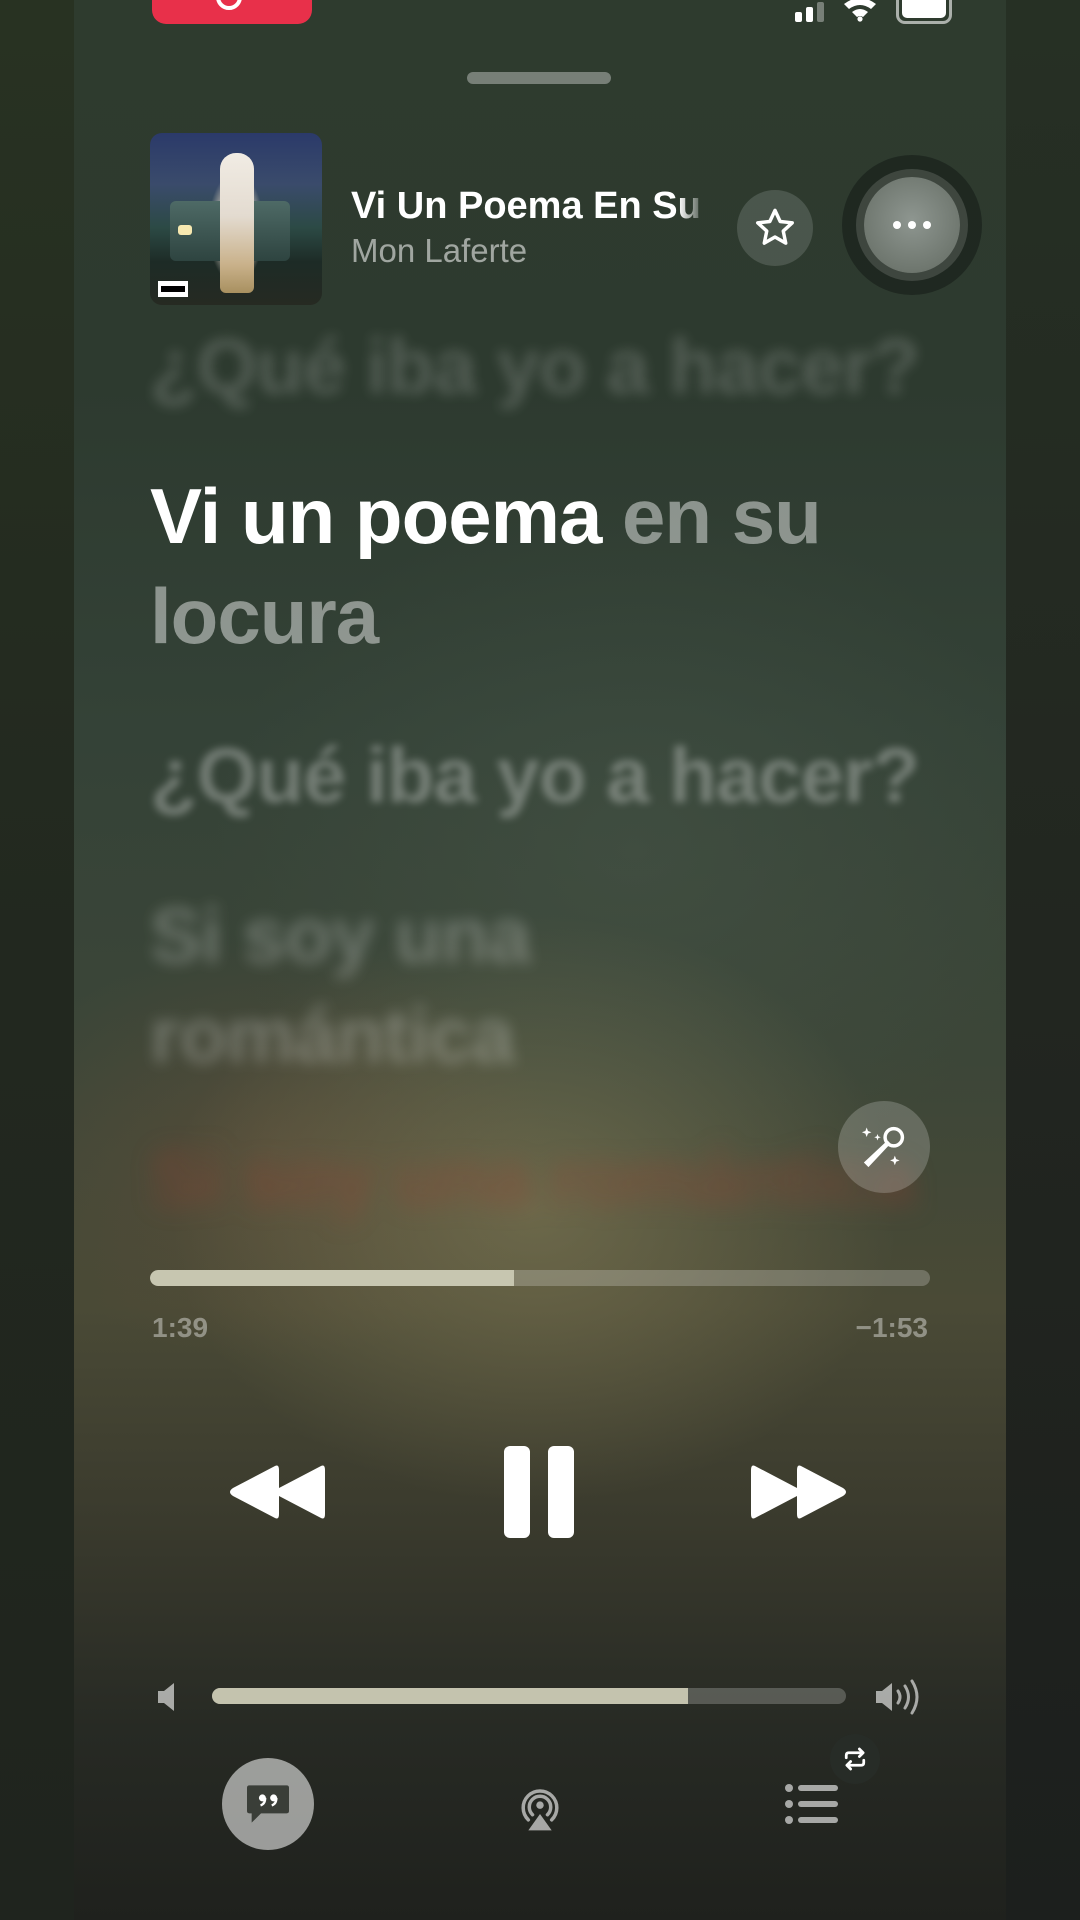  I want to click on more-options-button, so click(912, 225).